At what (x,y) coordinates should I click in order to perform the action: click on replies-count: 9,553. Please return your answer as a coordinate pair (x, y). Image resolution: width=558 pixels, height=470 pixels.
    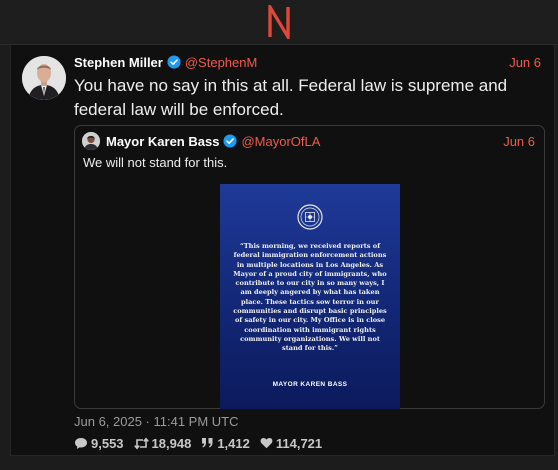
    Looking at the image, I should click on (107, 443).